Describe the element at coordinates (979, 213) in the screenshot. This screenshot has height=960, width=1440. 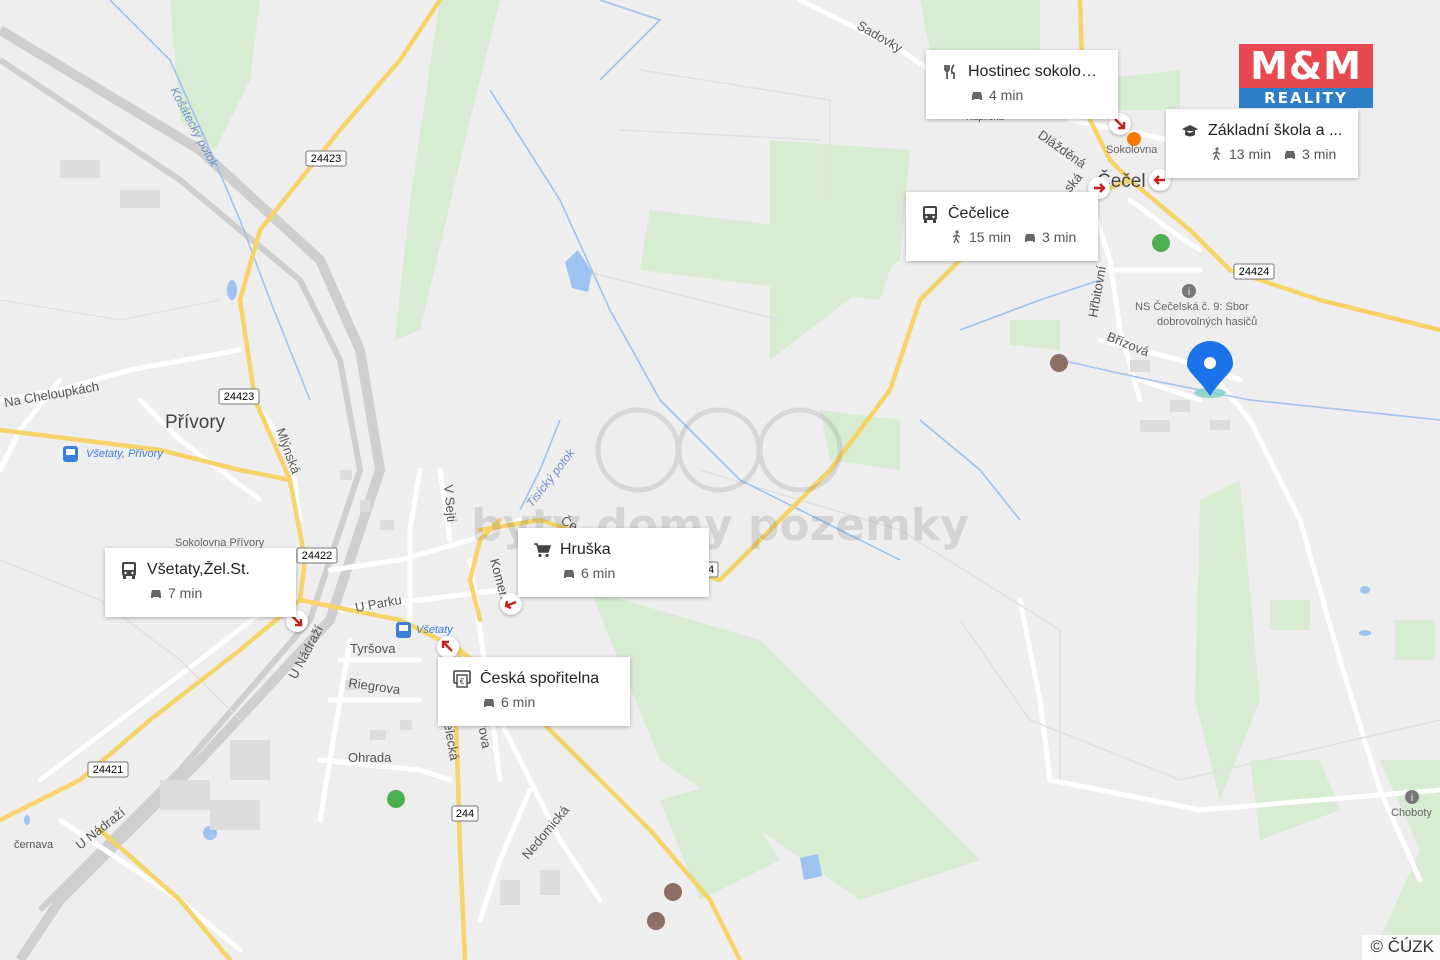
I see `poi-card-title: Čečelice` at that location.